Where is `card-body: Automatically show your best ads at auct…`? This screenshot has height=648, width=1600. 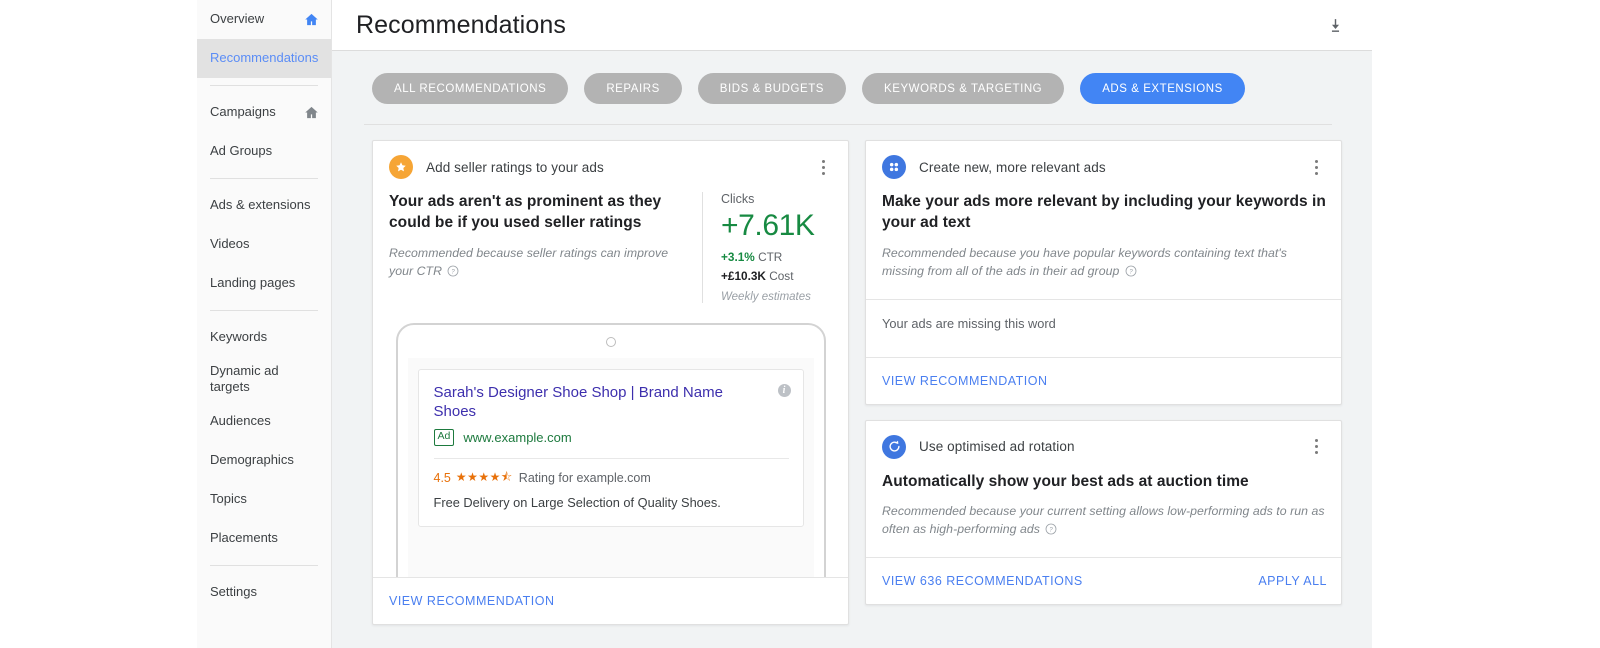
card-body: Automatically show your best ads at auct… is located at coordinates (1103, 513).